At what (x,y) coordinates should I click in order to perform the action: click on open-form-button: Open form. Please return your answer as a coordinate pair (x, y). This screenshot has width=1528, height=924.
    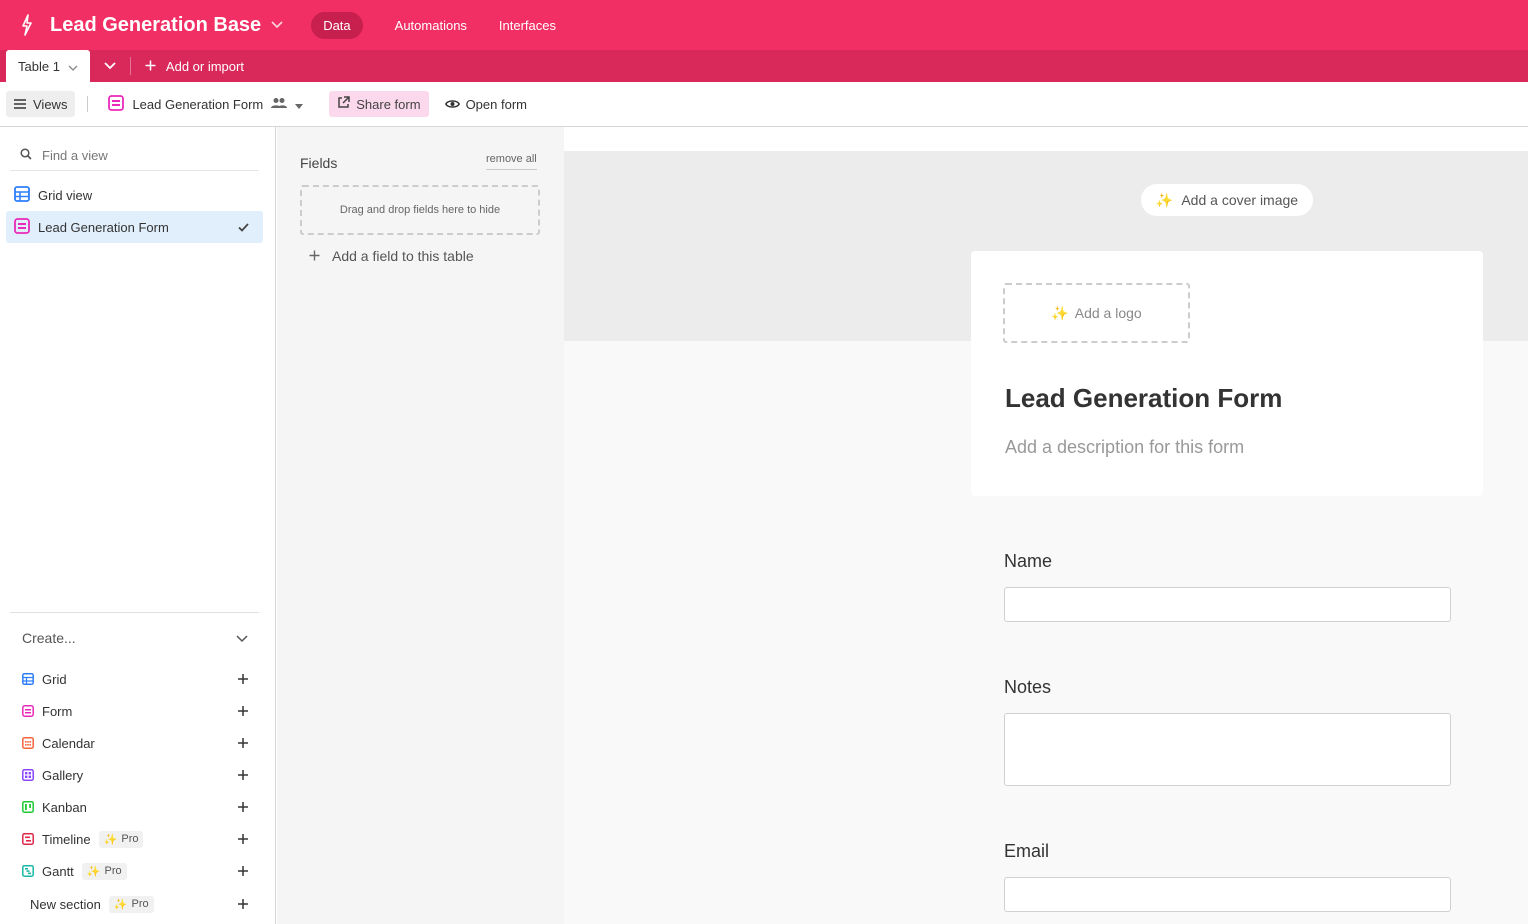
    Looking at the image, I should click on (485, 104).